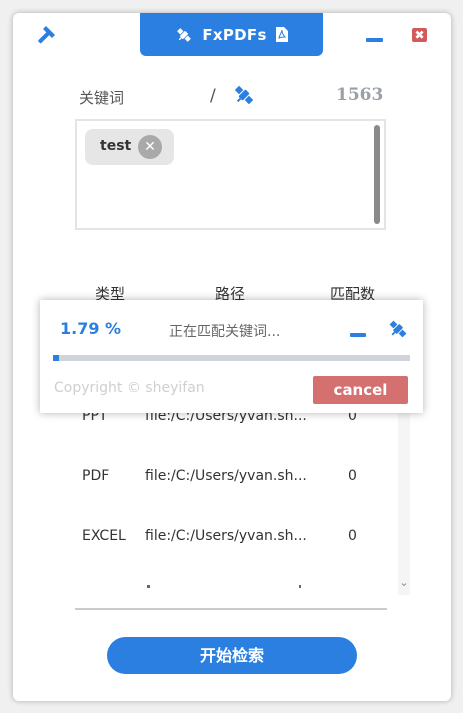 The width and height of the screenshot is (463, 713). What do you see at coordinates (150, 147) in the screenshot?
I see `remove-keyword-icon: ✕` at bounding box center [150, 147].